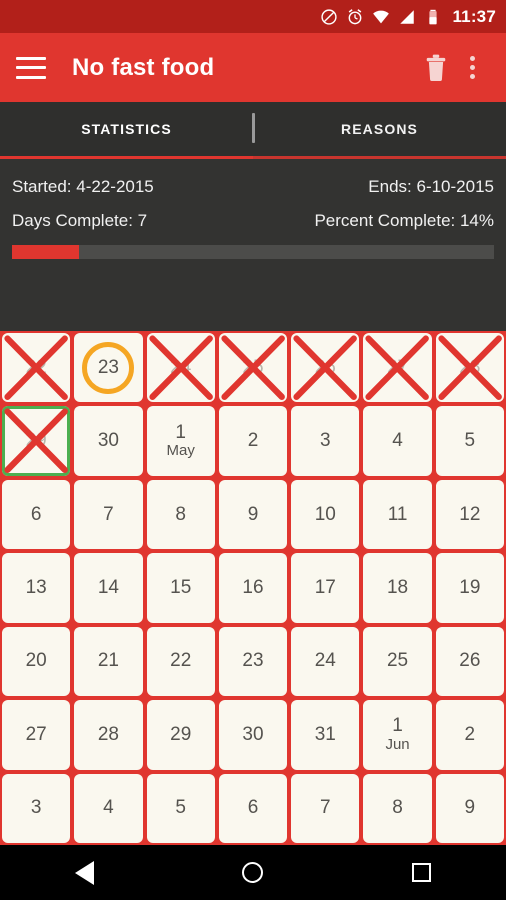  Describe the element at coordinates (31, 67) in the screenshot. I see `hamburger-menu-icon` at that location.